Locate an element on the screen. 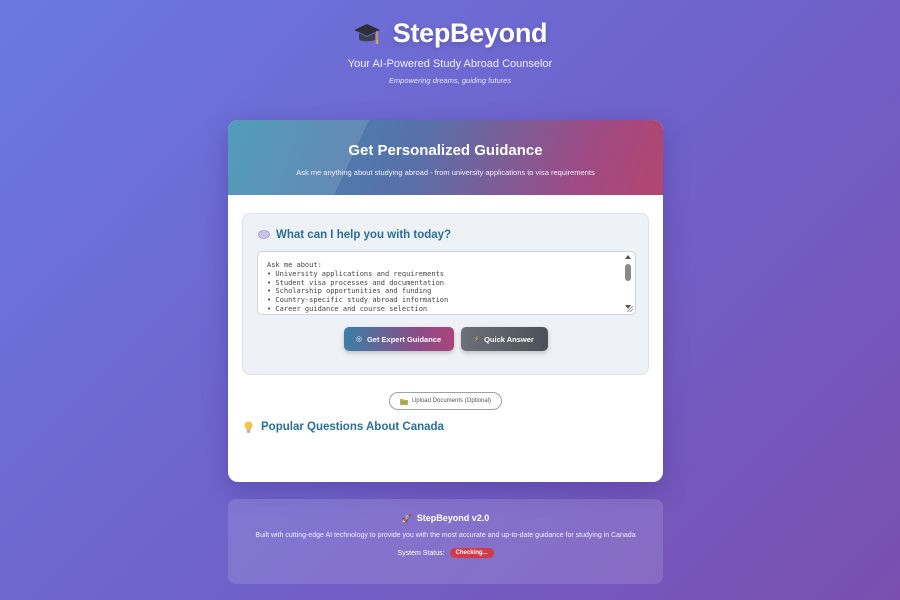 This screenshot has height=600, width=900. popular-questions-heading: Popular Questions About Canada is located at coordinates (344, 427).